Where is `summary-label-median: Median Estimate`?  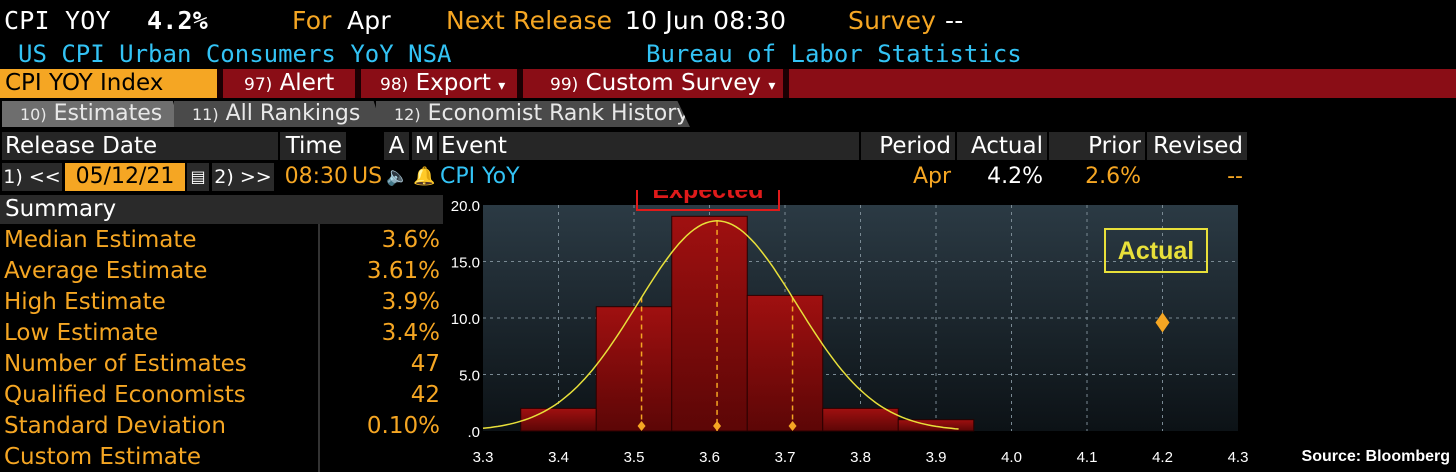 summary-label-median: Median Estimate is located at coordinates (100, 240).